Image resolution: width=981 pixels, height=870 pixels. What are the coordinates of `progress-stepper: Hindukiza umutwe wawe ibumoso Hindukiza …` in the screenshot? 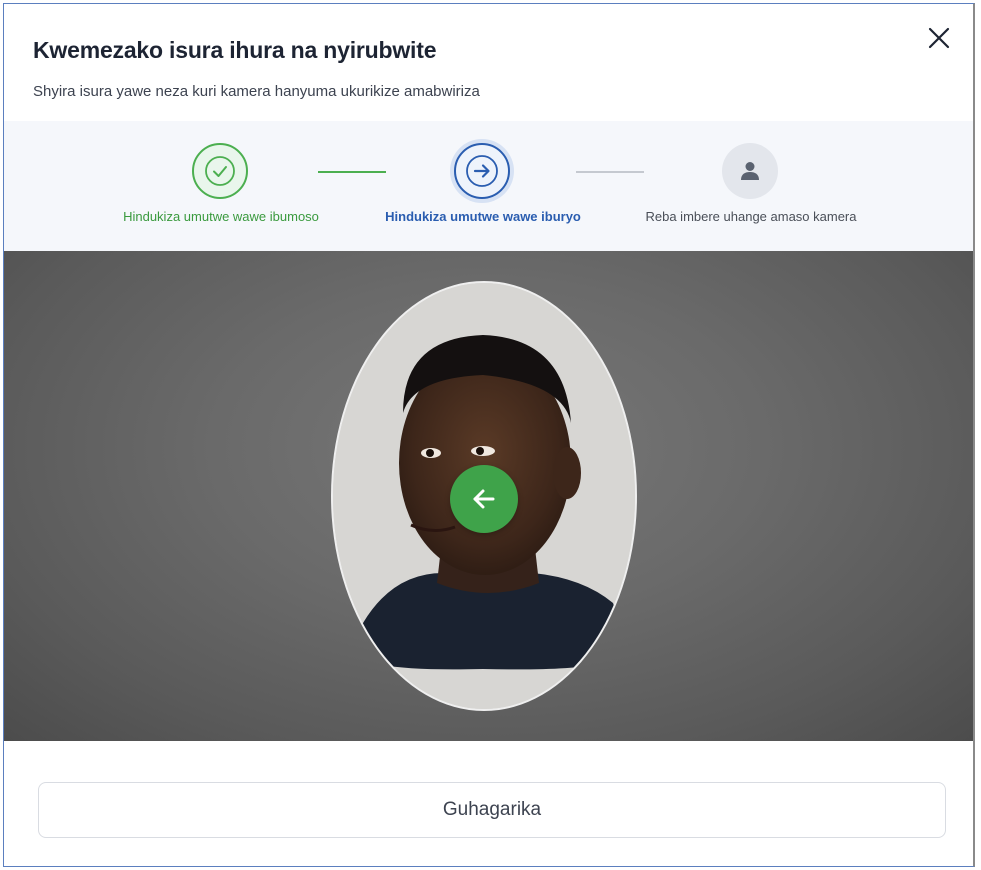 It's located at (488, 186).